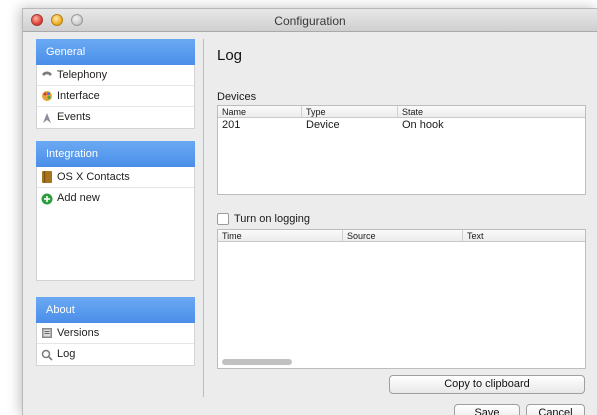  What do you see at coordinates (230, 55) in the screenshot?
I see `page-title: Log` at bounding box center [230, 55].